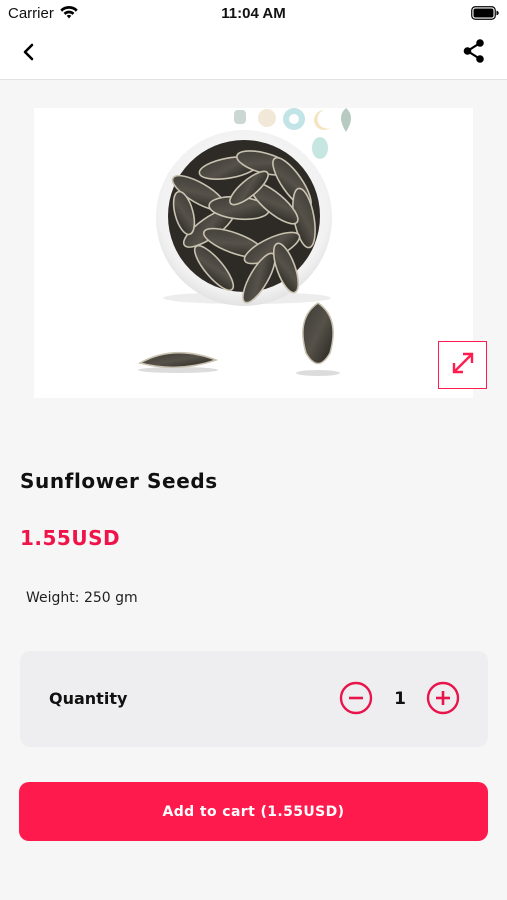 Image resolution: width=507 pixels, height=900 pixels. Describe the element at coordinates (253, 811) in the screenshot. I see `add-to-cart-button: Add to cart (1.55USD)` at that location.